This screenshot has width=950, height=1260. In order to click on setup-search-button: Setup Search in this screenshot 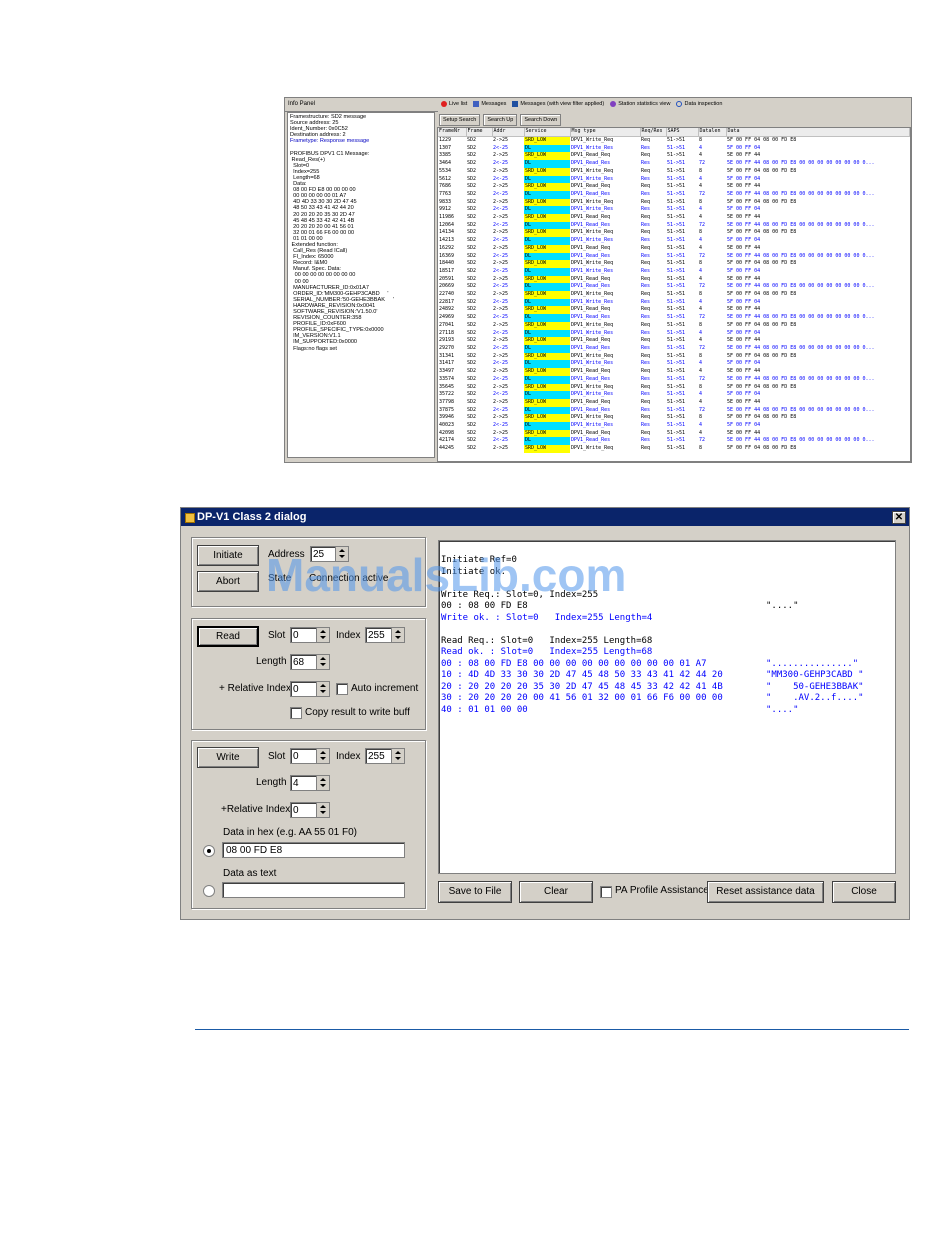, I will do `click(460, 120)`.